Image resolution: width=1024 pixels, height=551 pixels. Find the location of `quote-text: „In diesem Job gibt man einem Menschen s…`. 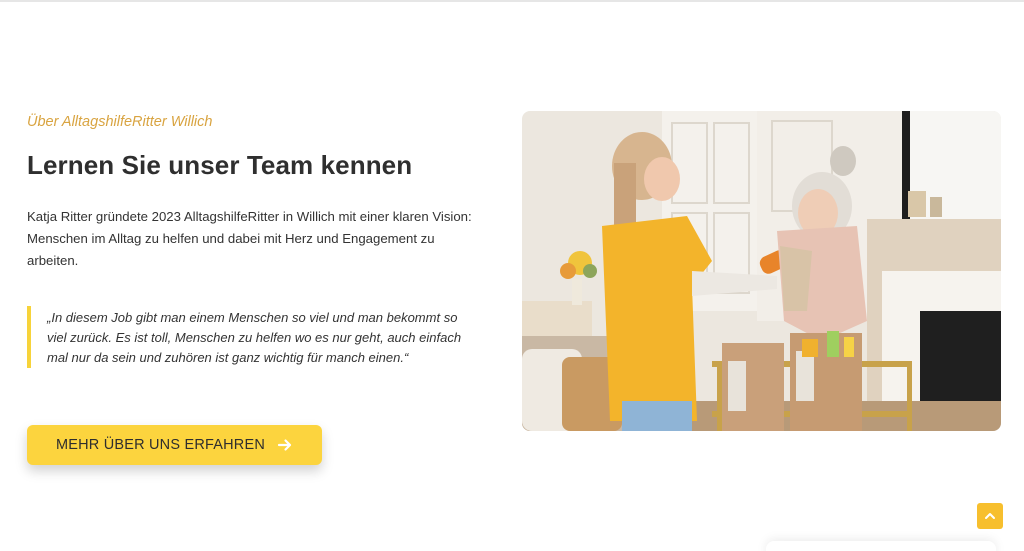

quote-text: „In diesem Job gibt man einem Menschen s… is located at coordinates (254, 337).